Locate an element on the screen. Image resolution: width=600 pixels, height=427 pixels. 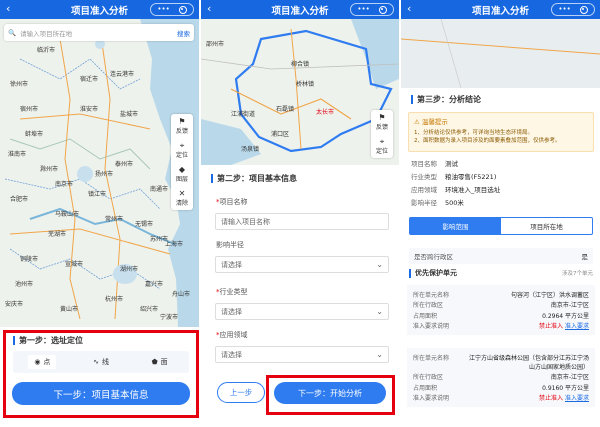
map-view: 柳合镇 桥林镇 石磊镇 江浦街道 太长市 邵州市 浦口区 汤泉镇 is located at coordinates (300, 92).